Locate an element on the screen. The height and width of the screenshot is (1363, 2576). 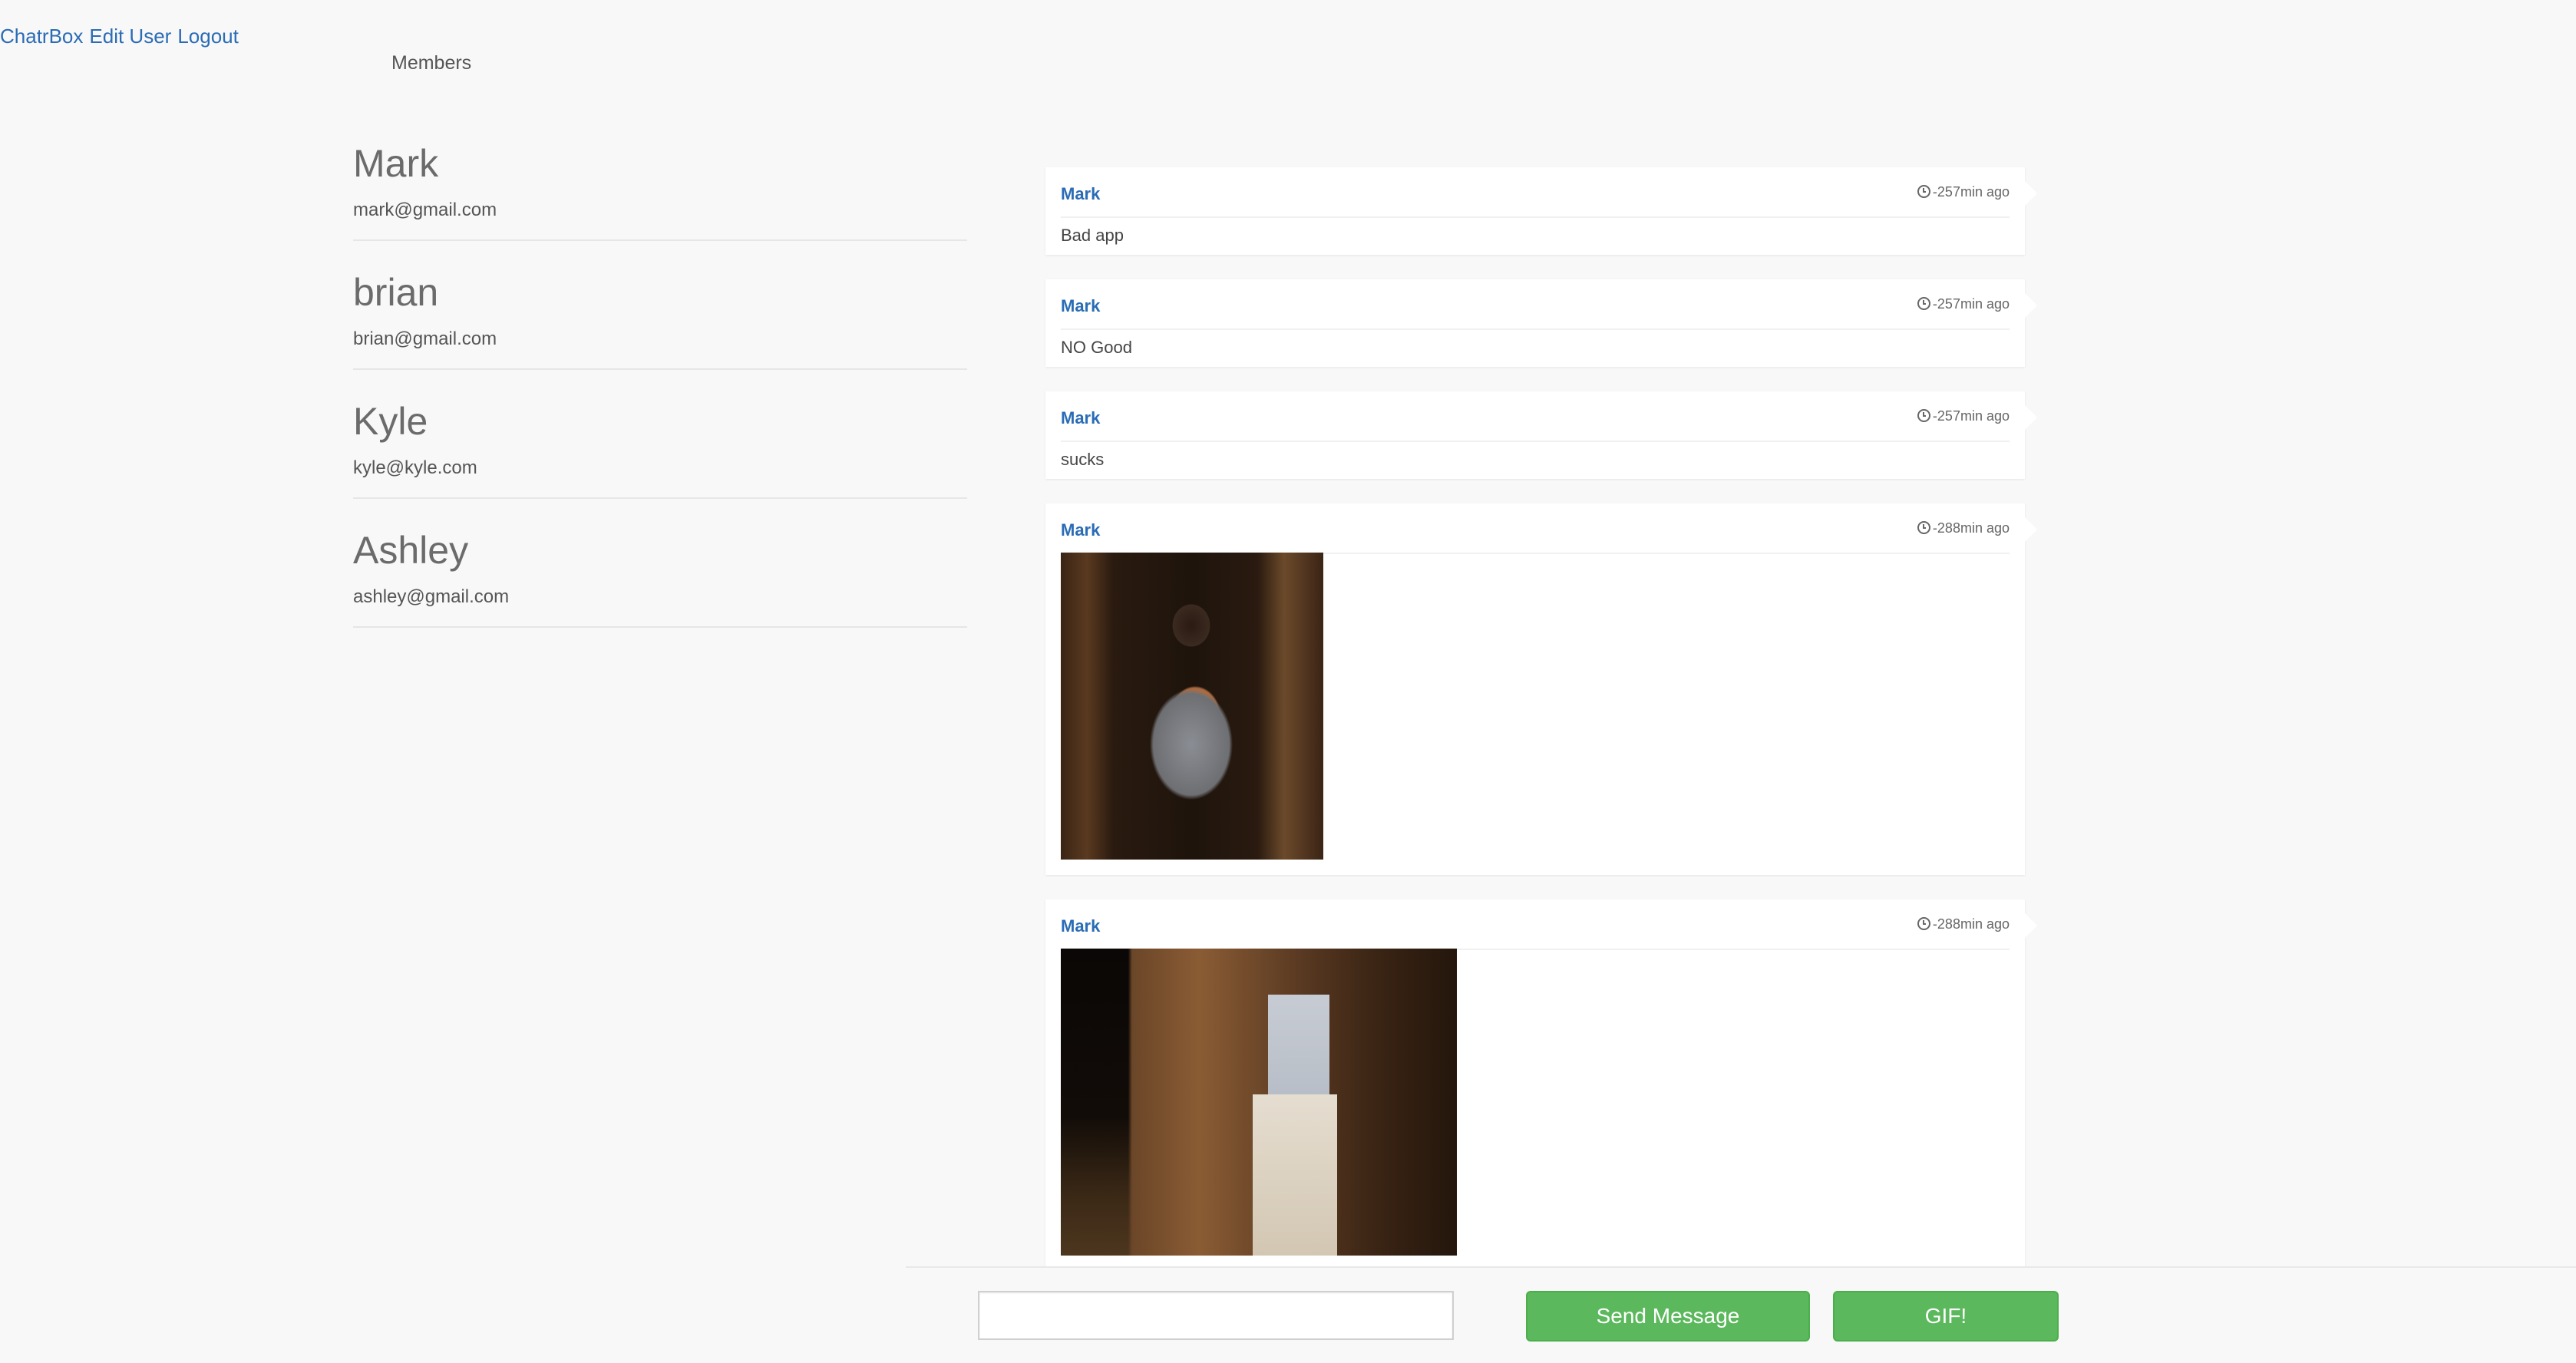
message-text: sucks is located at coordinates (1083, 459).